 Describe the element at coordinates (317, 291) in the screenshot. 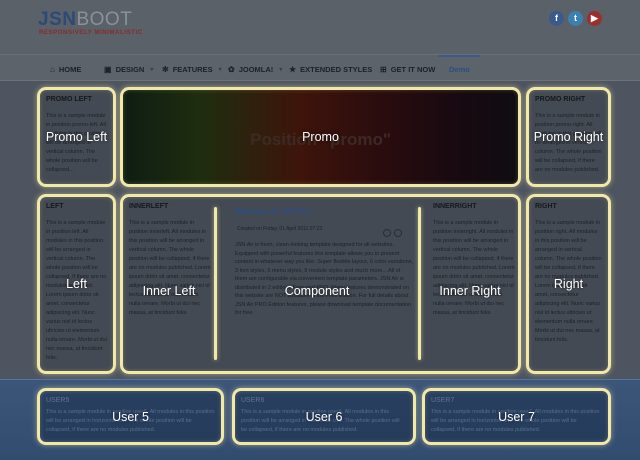

I see `position-label-component: Component` at that location.